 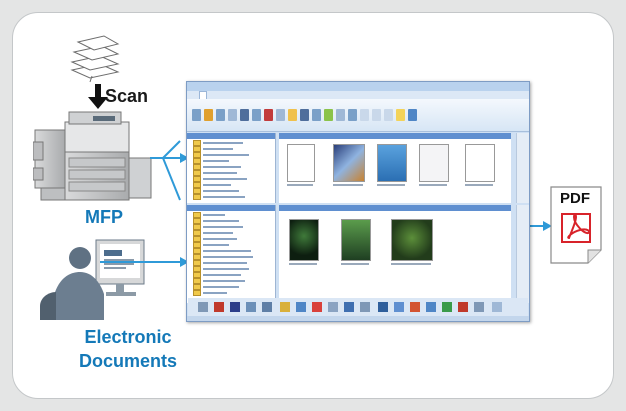 What do you see at coordinates (358, 86) in the screenshot?
I see `window-titlebar` at bounding box center [358, 86].